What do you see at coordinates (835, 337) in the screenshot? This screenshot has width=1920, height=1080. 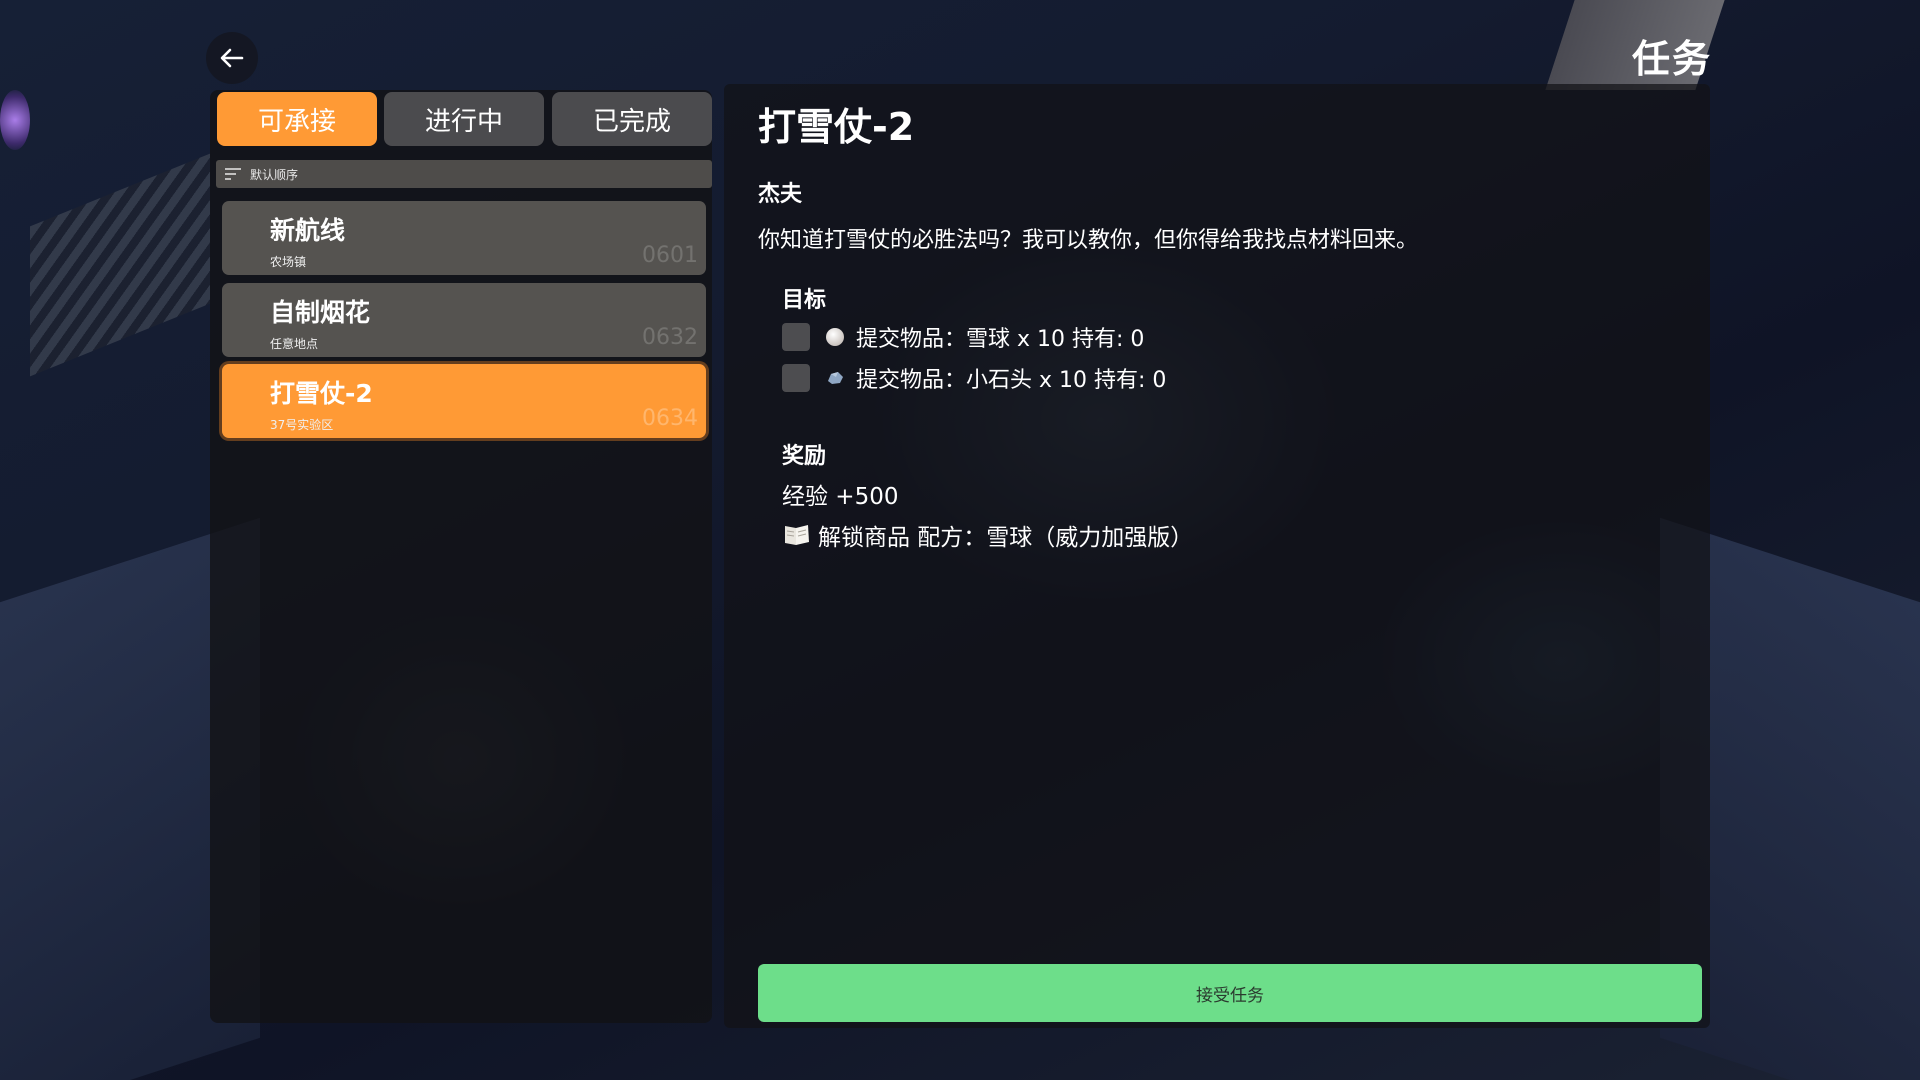 I see `snowball-icon` at bounding box center [835, 337].